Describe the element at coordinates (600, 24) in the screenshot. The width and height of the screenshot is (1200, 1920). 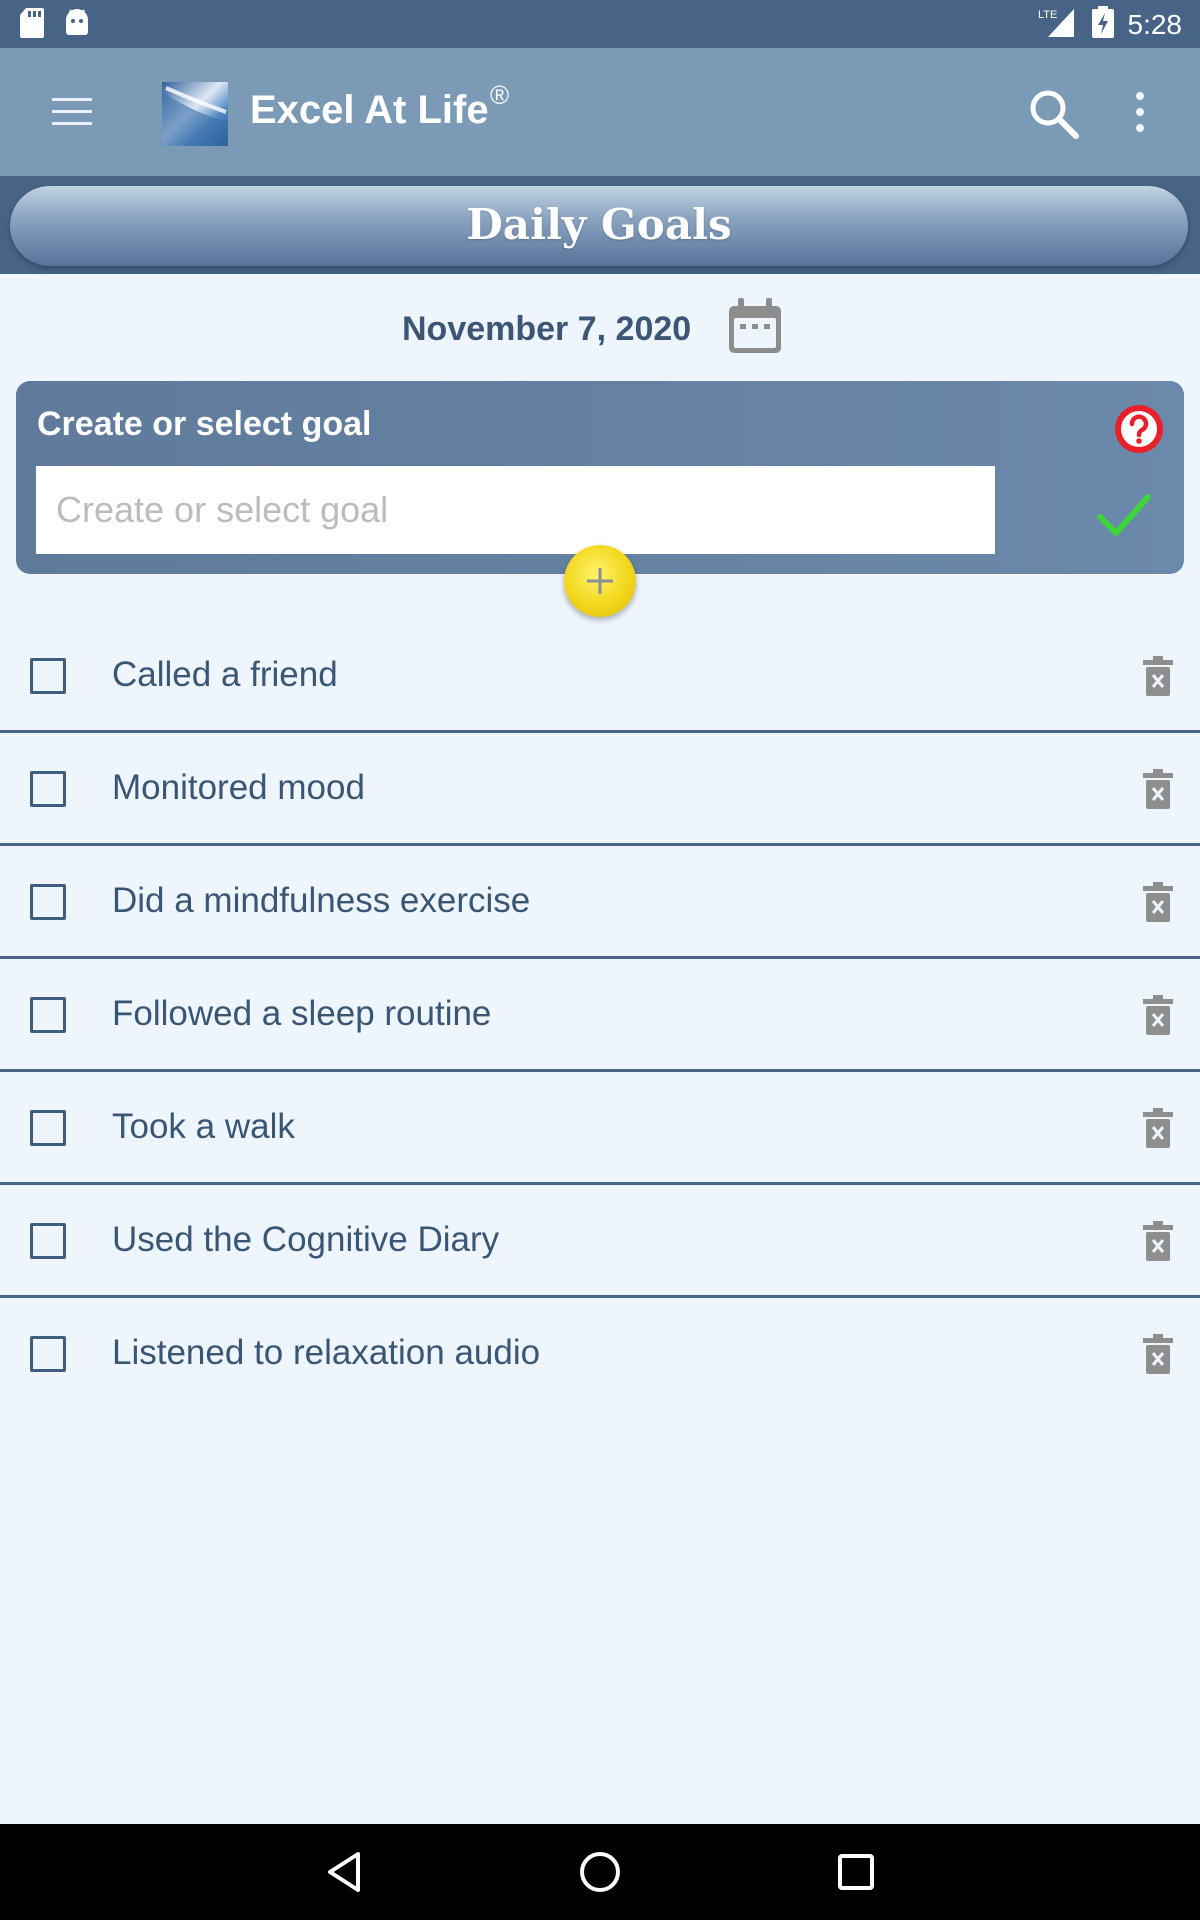
I see `status-bar: LTE 5:28` at that location.